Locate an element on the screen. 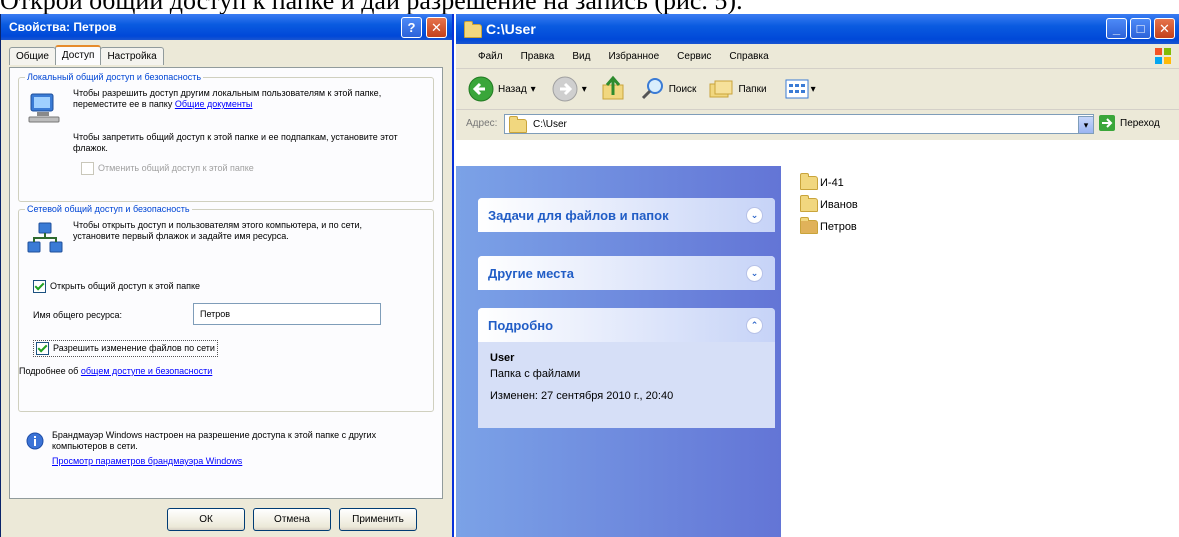 Image resolution: width=1179 pixels, height=537 pixels. views-icon is located at coordinates (797, 89).